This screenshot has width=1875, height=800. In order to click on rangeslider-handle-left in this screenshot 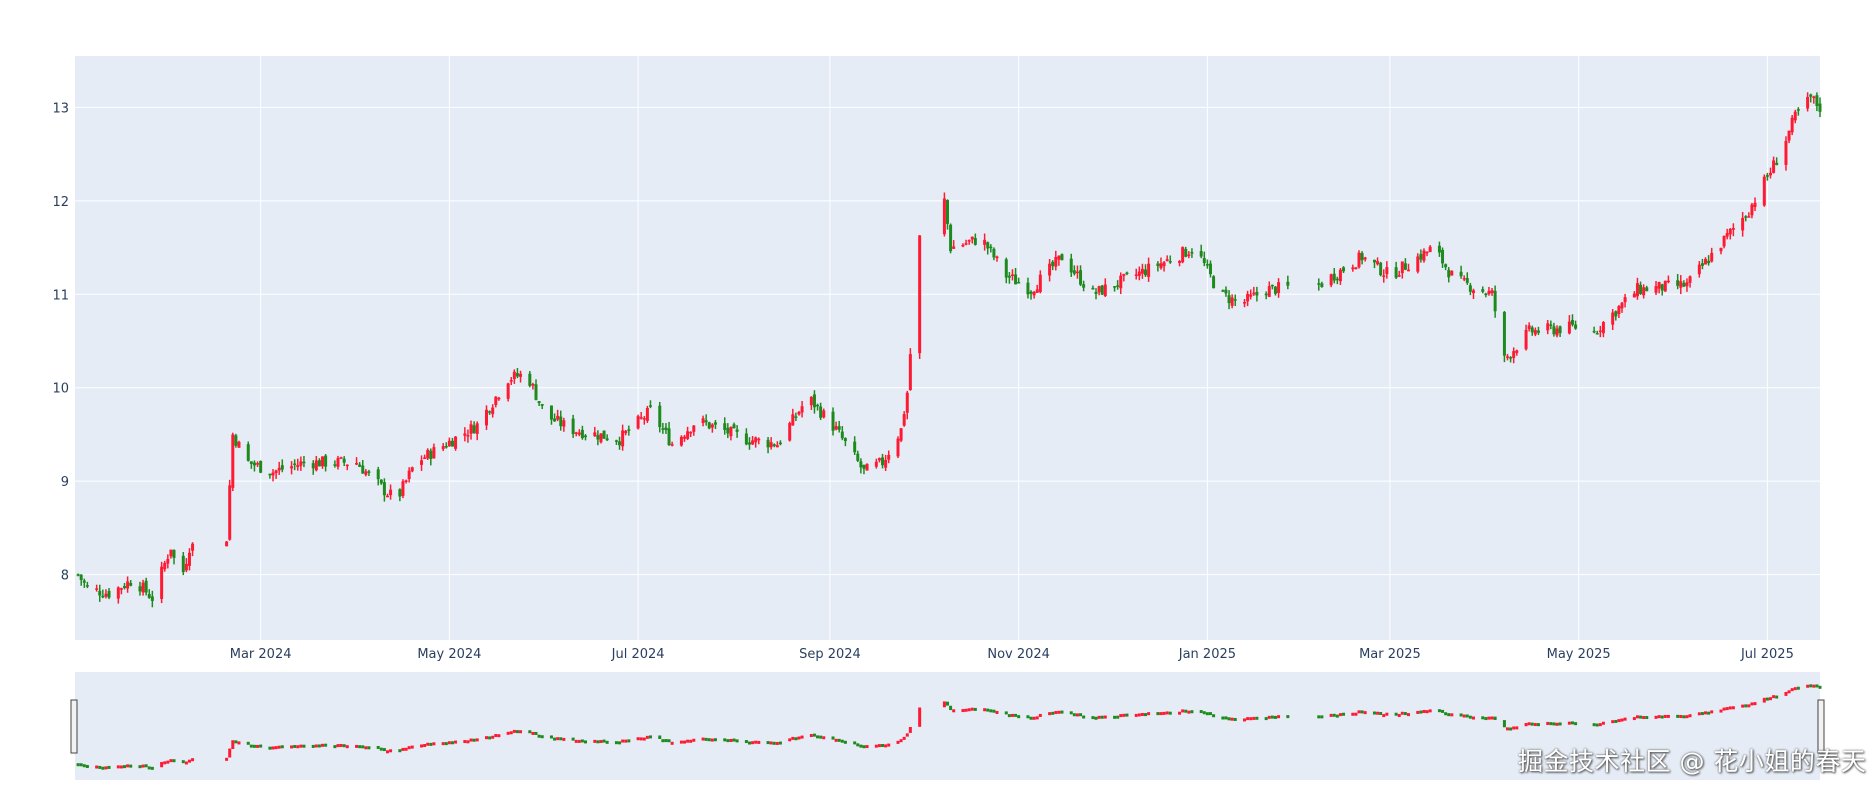, I will do `click(74, 726)`.